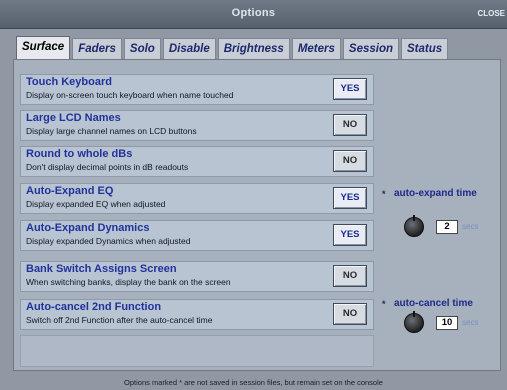  Describe the element at coordinates (94, 307) in the screenshot. I see `option-title: Auto-cancel 2nd Function` at that location.